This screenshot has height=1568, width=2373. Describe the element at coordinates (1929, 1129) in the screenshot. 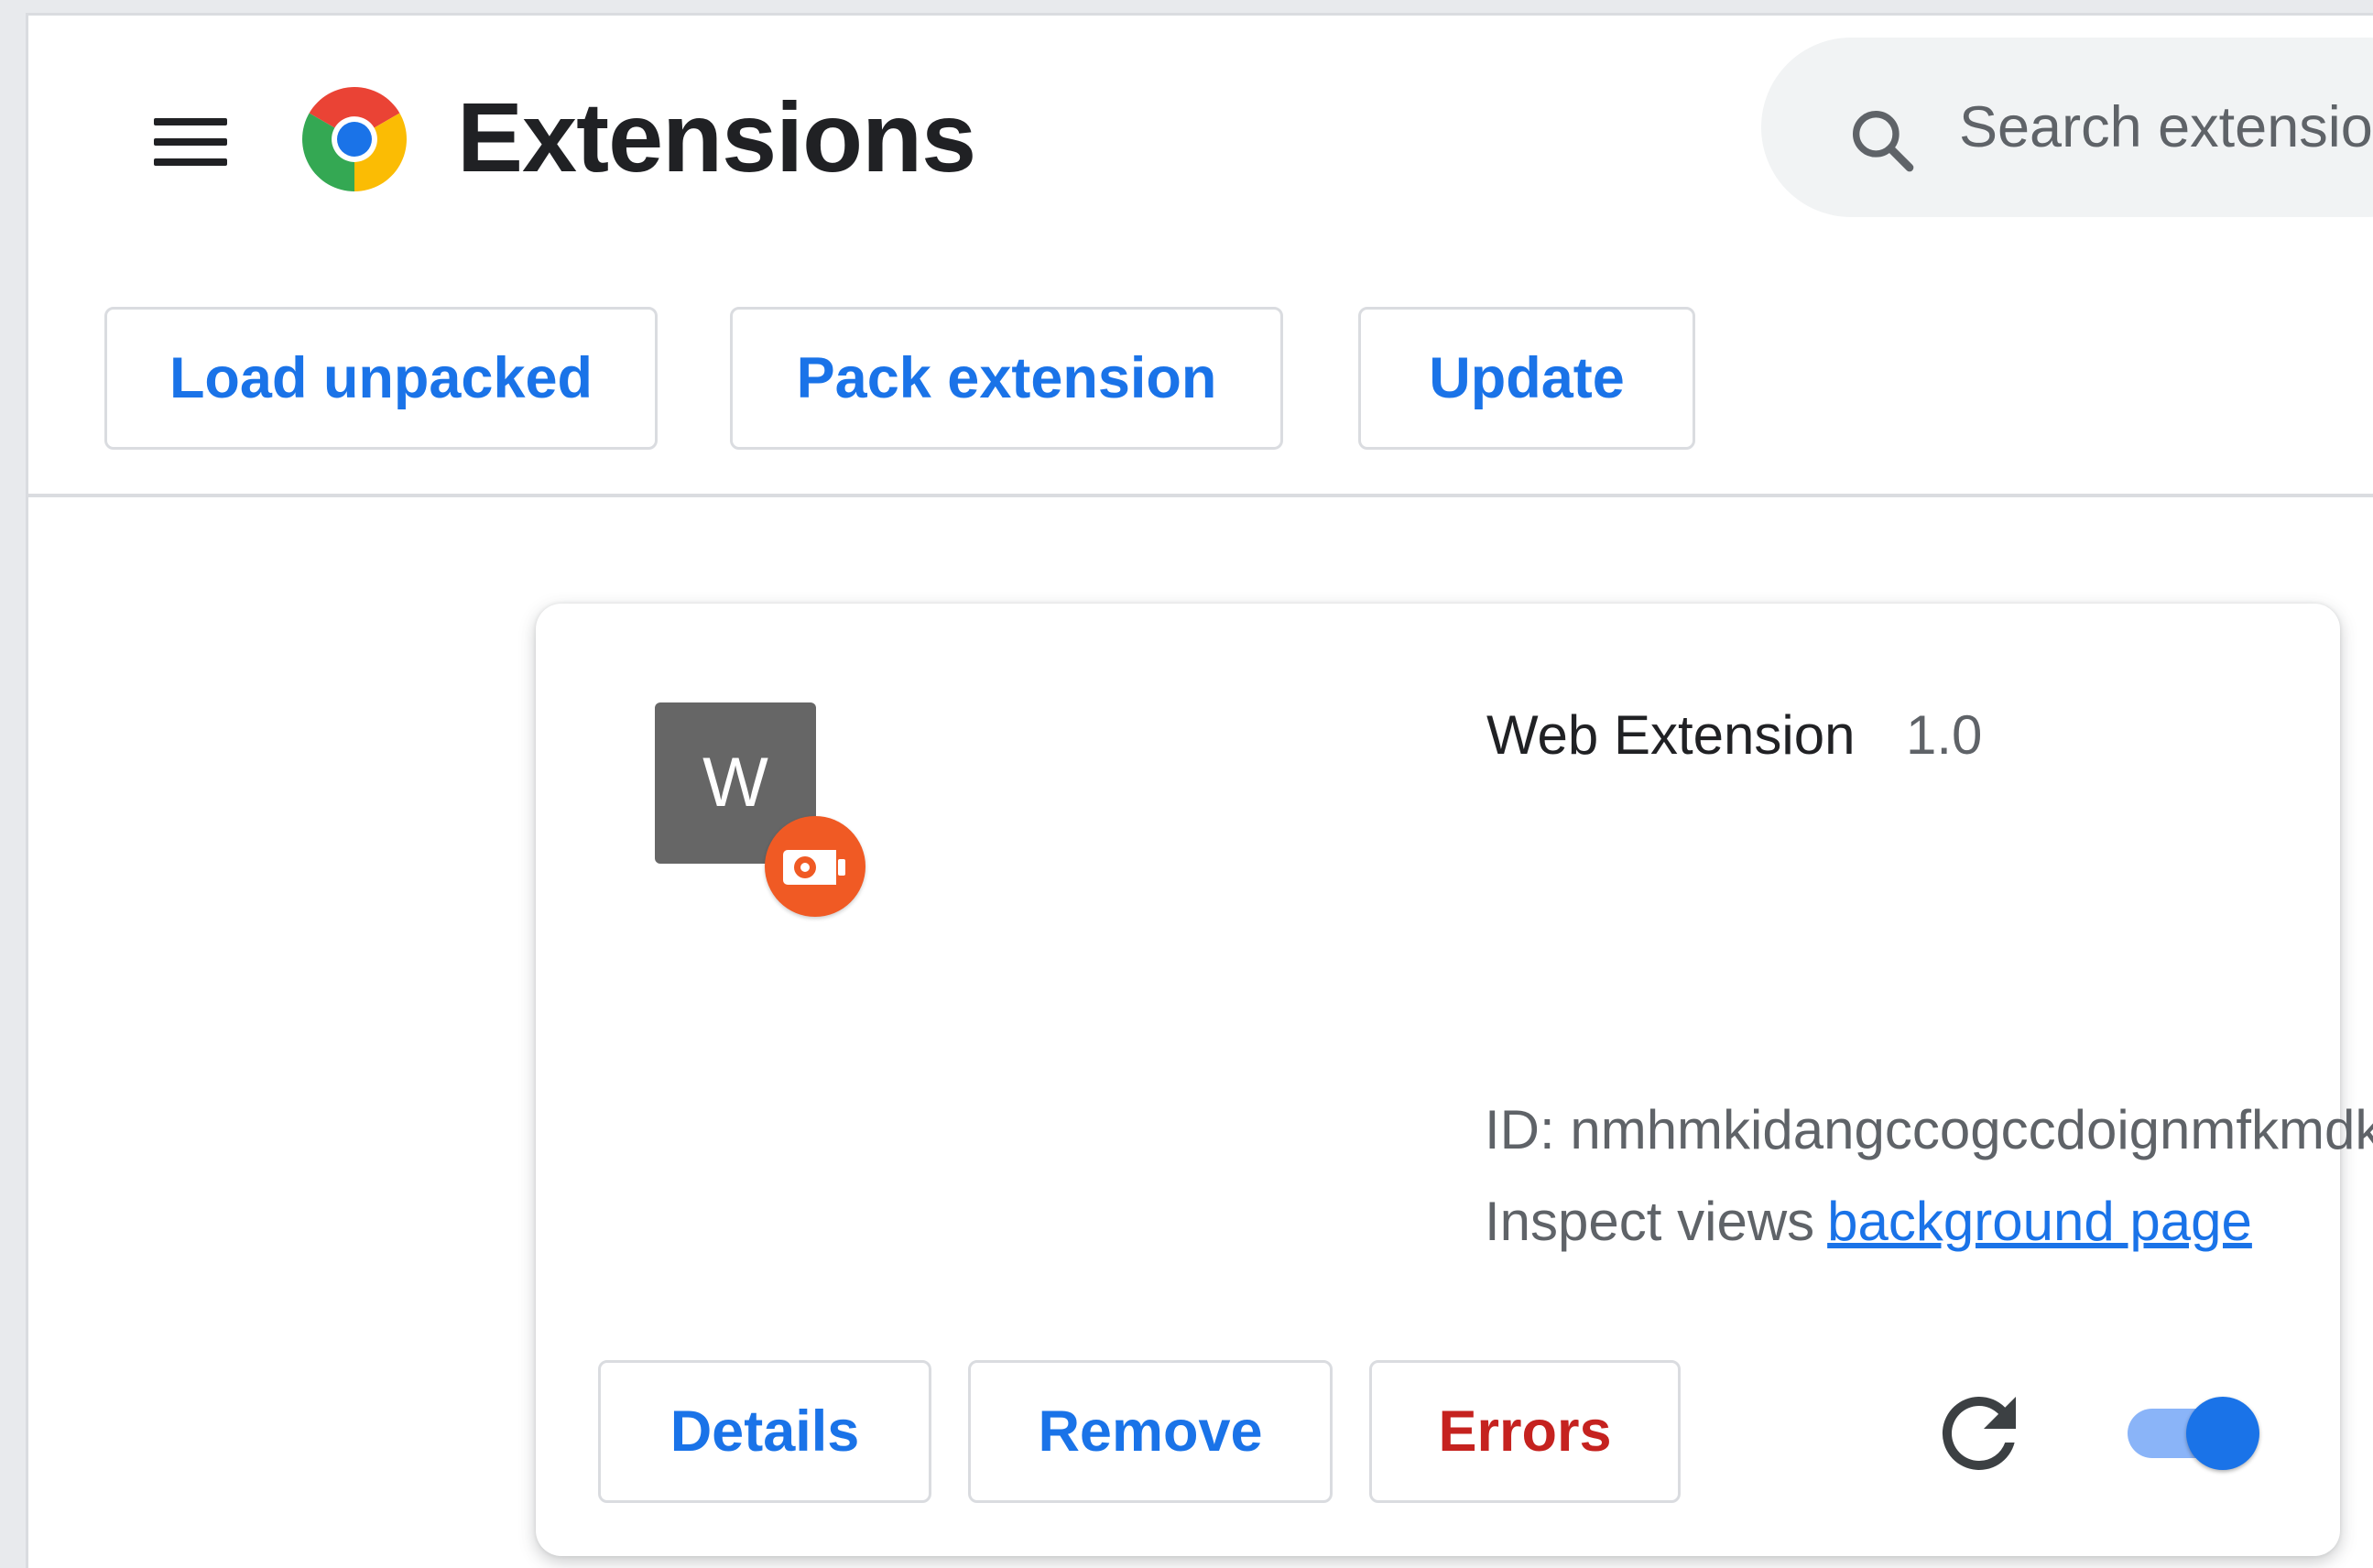

I see `extension-id: ID: nmhmkidangccogccdoignmfkmdkebjhf` at that location.